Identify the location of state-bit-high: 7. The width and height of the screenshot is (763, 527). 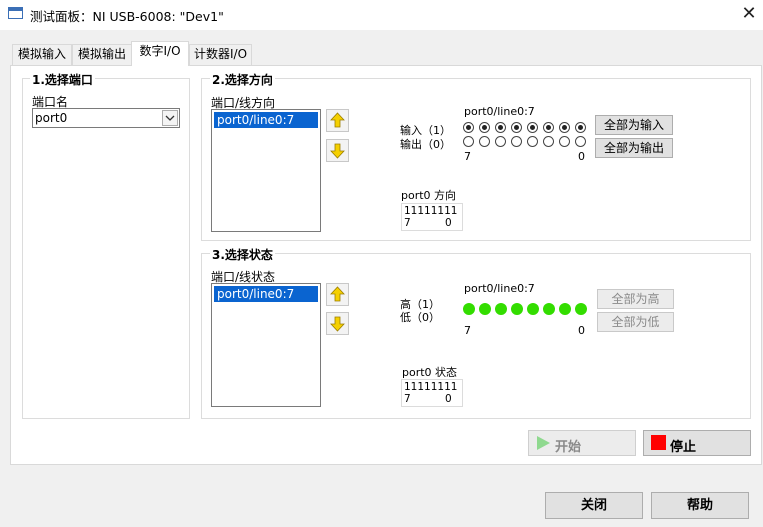
(467, 330).